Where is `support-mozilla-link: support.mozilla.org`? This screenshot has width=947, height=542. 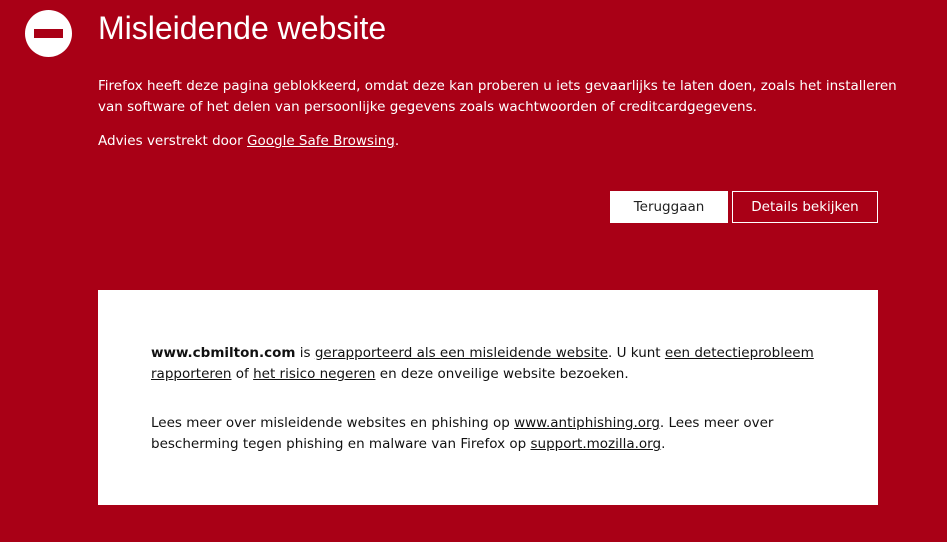
support-mozilla-link: support.mozilla.org is located at coordinates (595, 444).